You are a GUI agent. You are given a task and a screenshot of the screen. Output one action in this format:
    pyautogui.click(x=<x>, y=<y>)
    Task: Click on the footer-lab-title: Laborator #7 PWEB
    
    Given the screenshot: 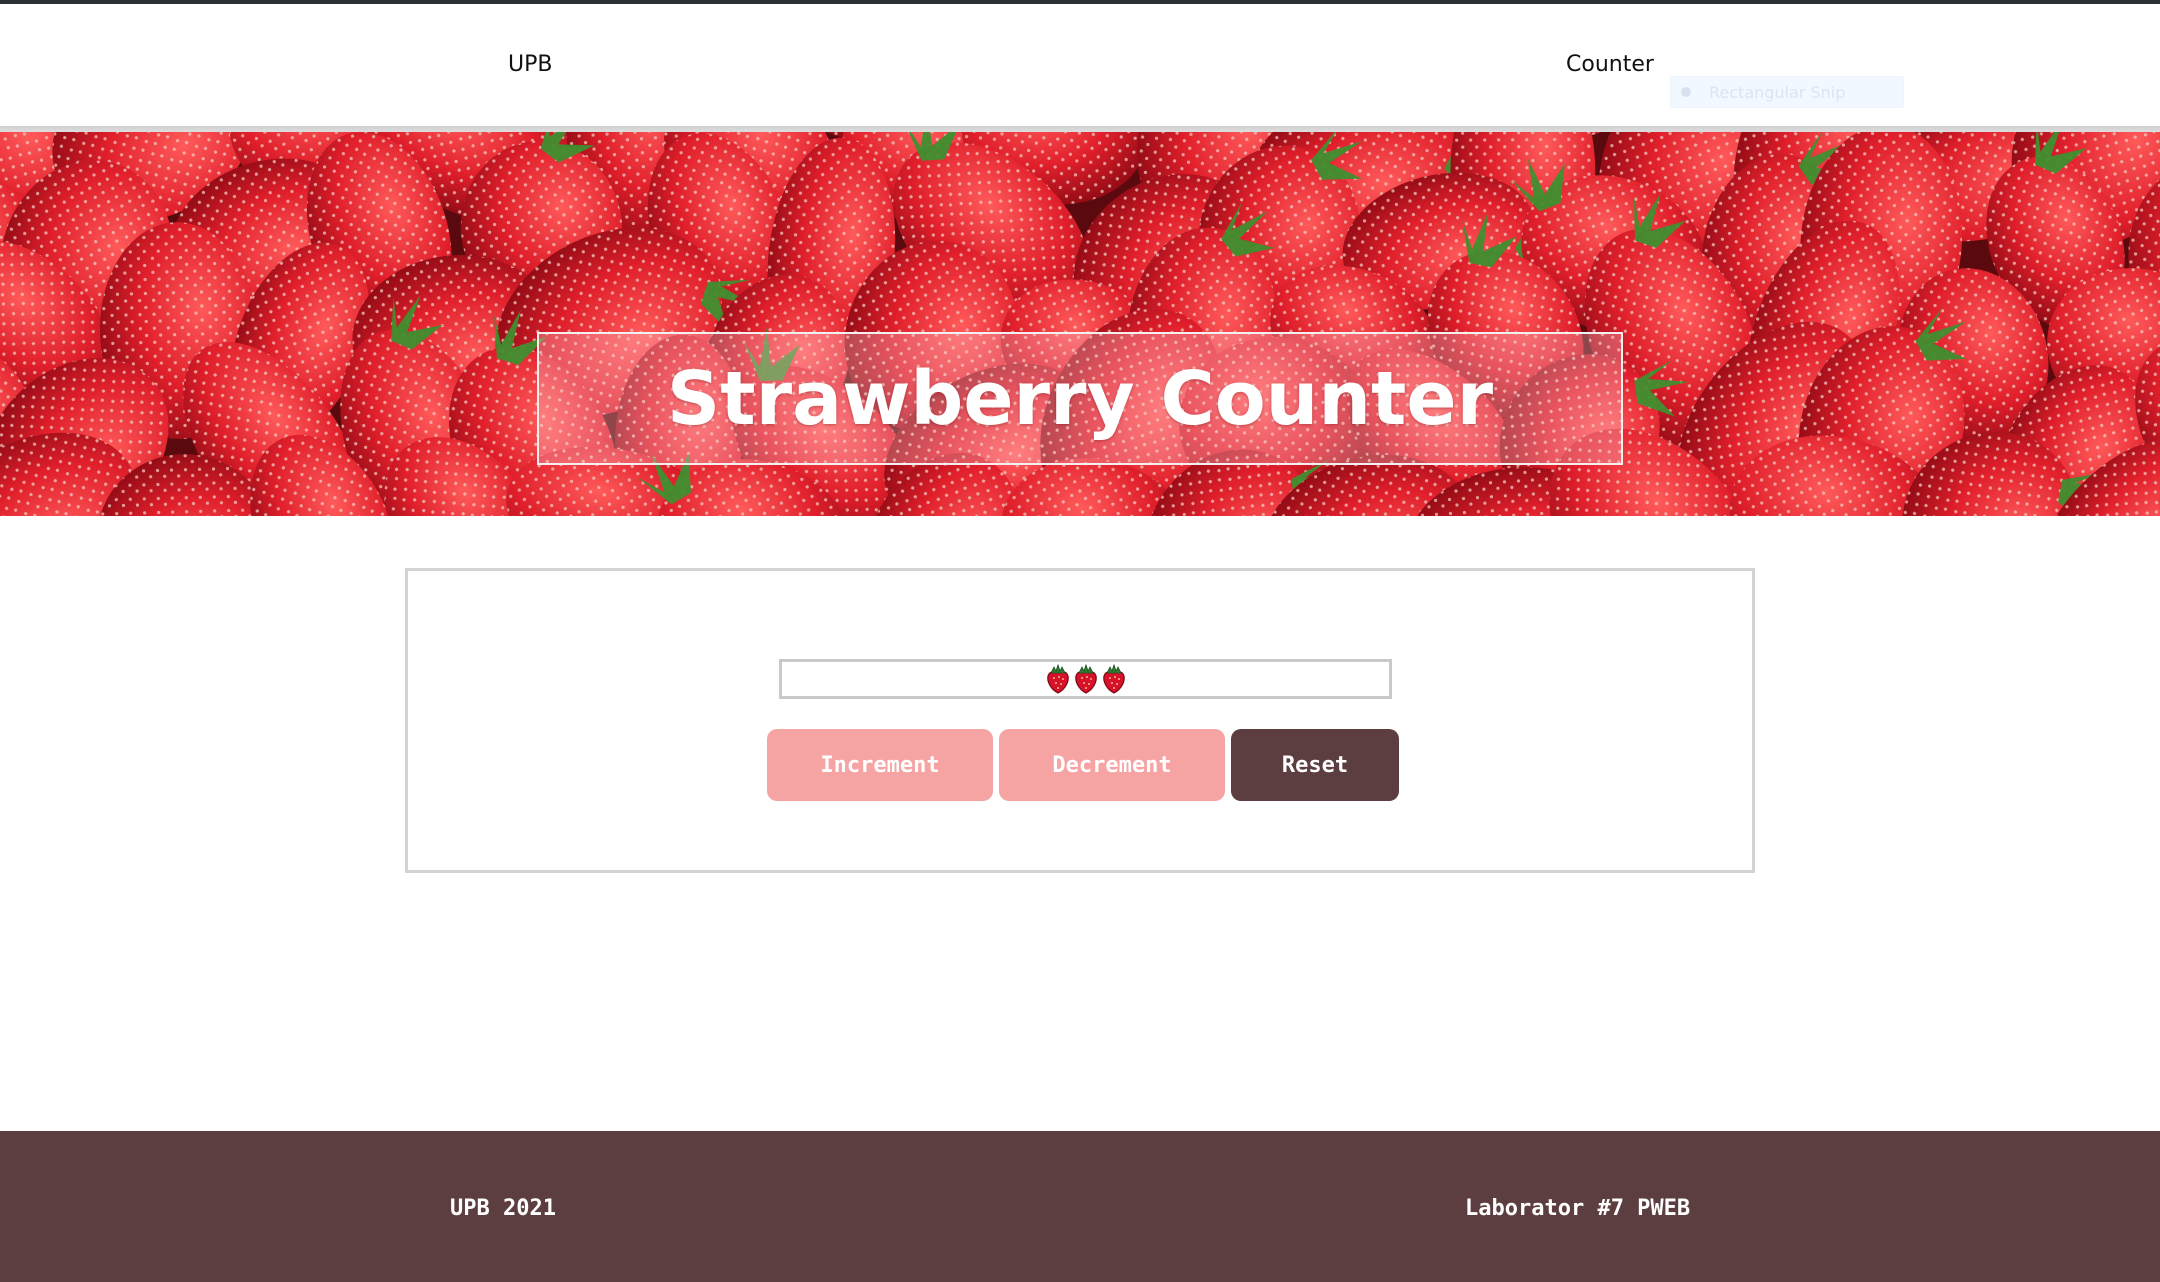 What is the action you would take?
    pyautogui.click(x=1578, y=1208)
    